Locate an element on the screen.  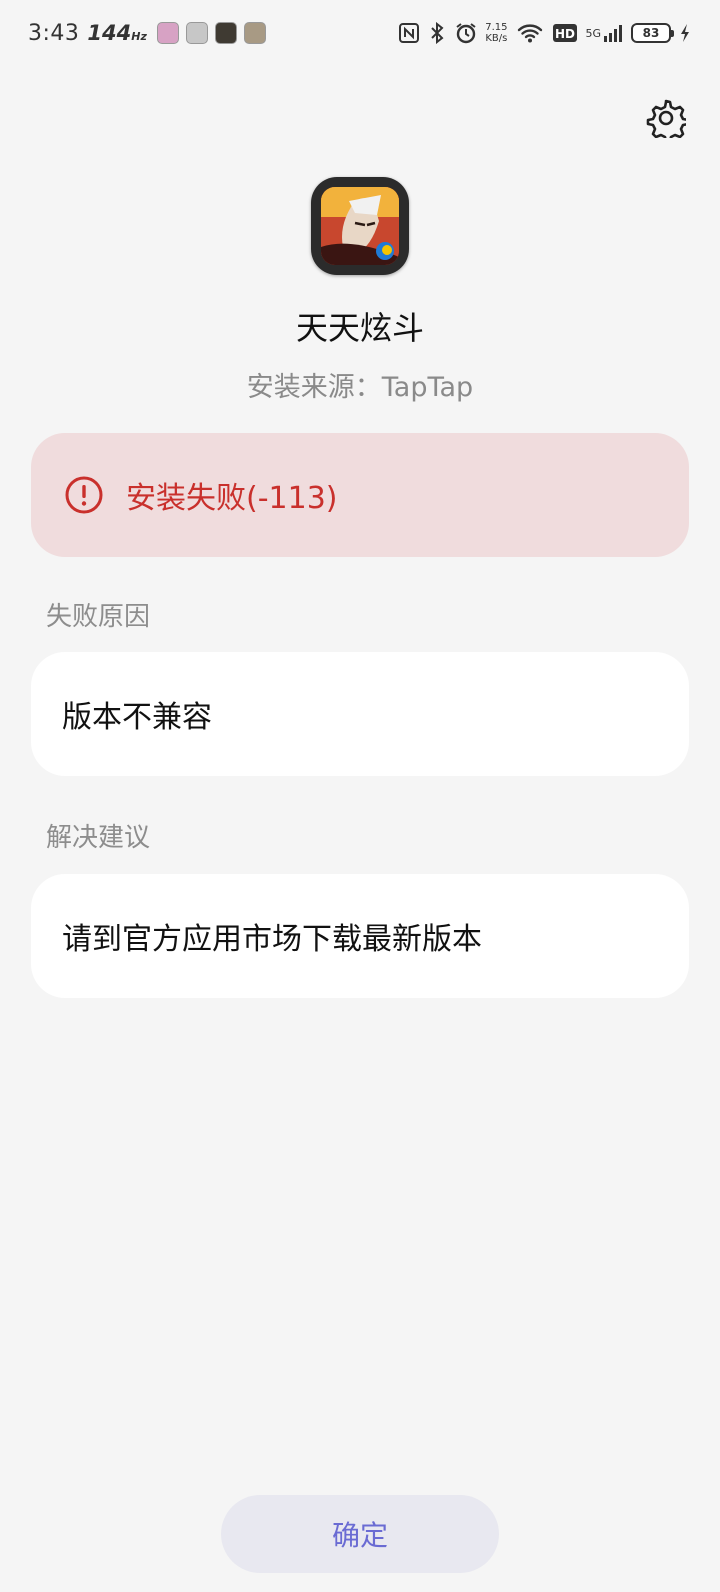
install-source: 安装来源：TapTap is located at coordinates (360, 387).